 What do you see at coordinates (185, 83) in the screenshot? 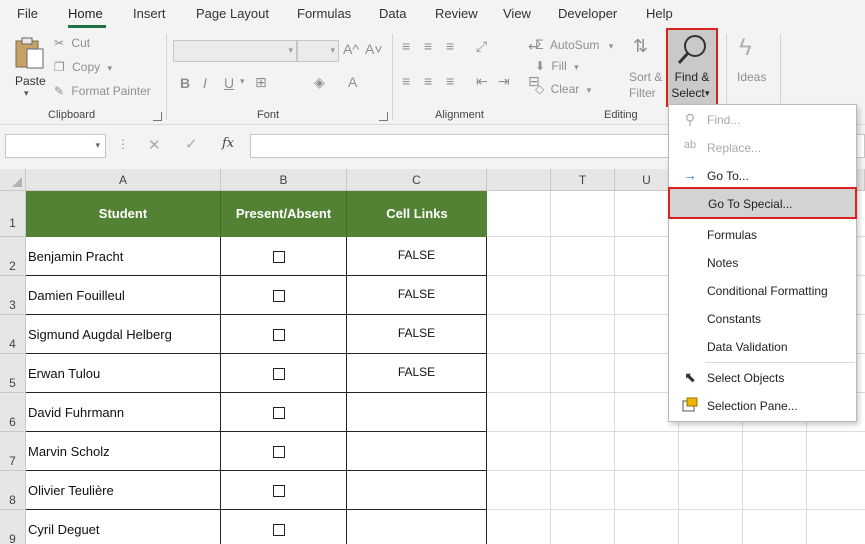
I see `bold-button: B` at bounding box center [185, 83].